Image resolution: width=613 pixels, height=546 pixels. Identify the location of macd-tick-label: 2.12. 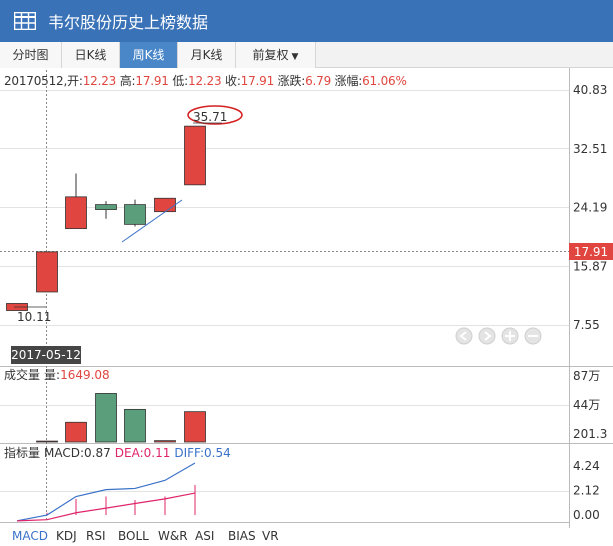
(586, 491).